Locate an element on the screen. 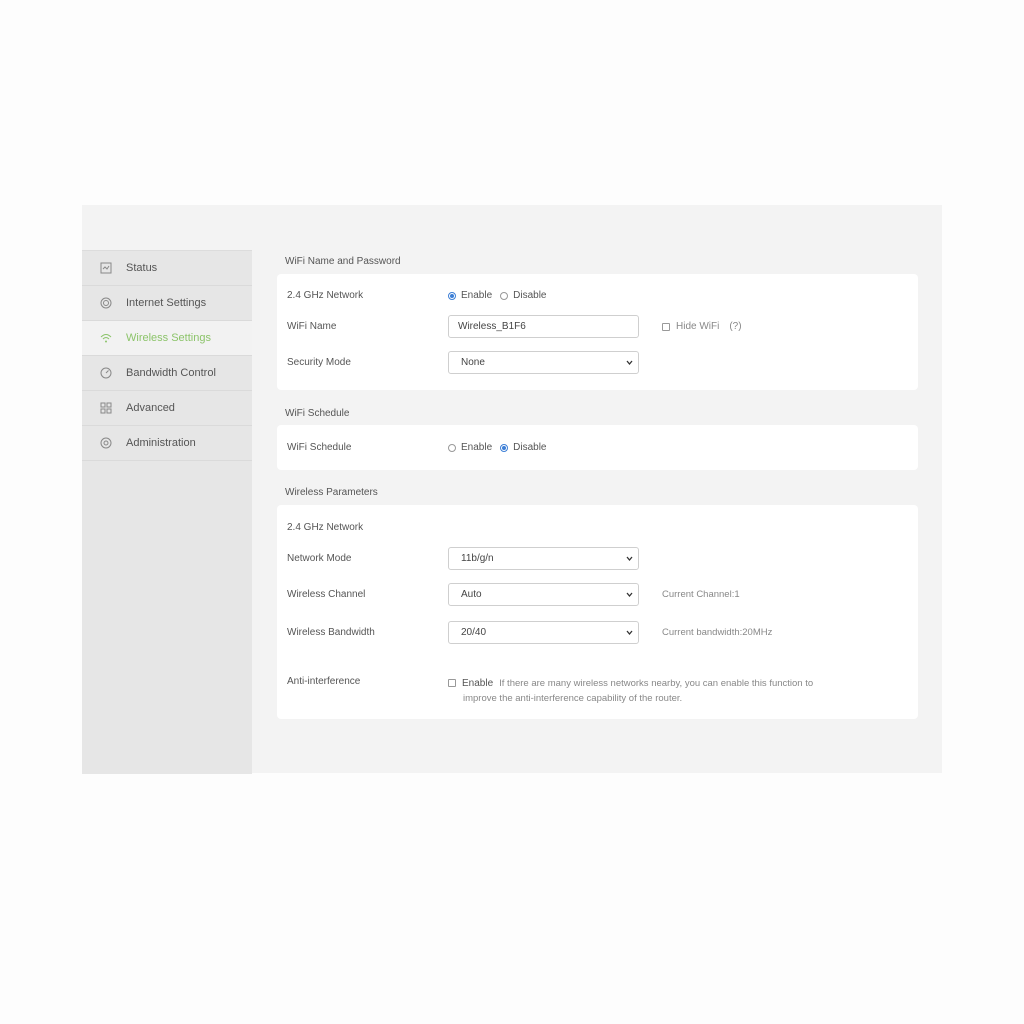  wifi-name-label: WiFi Name is located at coordinates (312, 326).